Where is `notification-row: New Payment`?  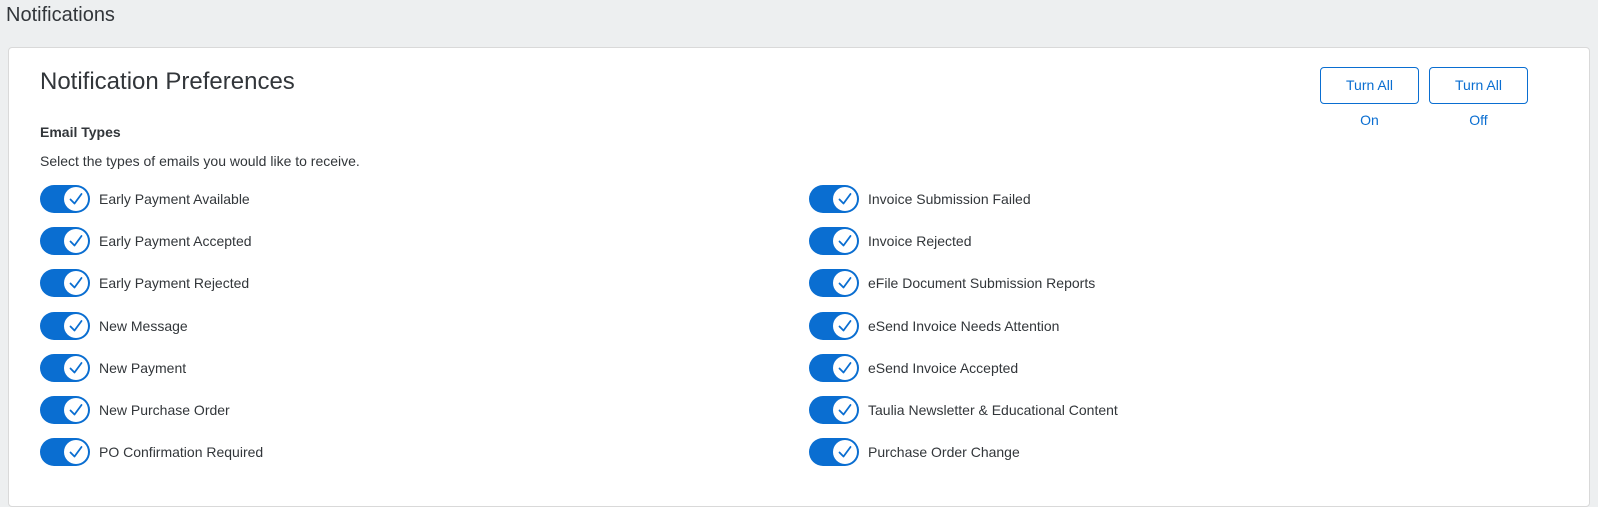 notification-row: New Payment is located at coordinates (151, 368).